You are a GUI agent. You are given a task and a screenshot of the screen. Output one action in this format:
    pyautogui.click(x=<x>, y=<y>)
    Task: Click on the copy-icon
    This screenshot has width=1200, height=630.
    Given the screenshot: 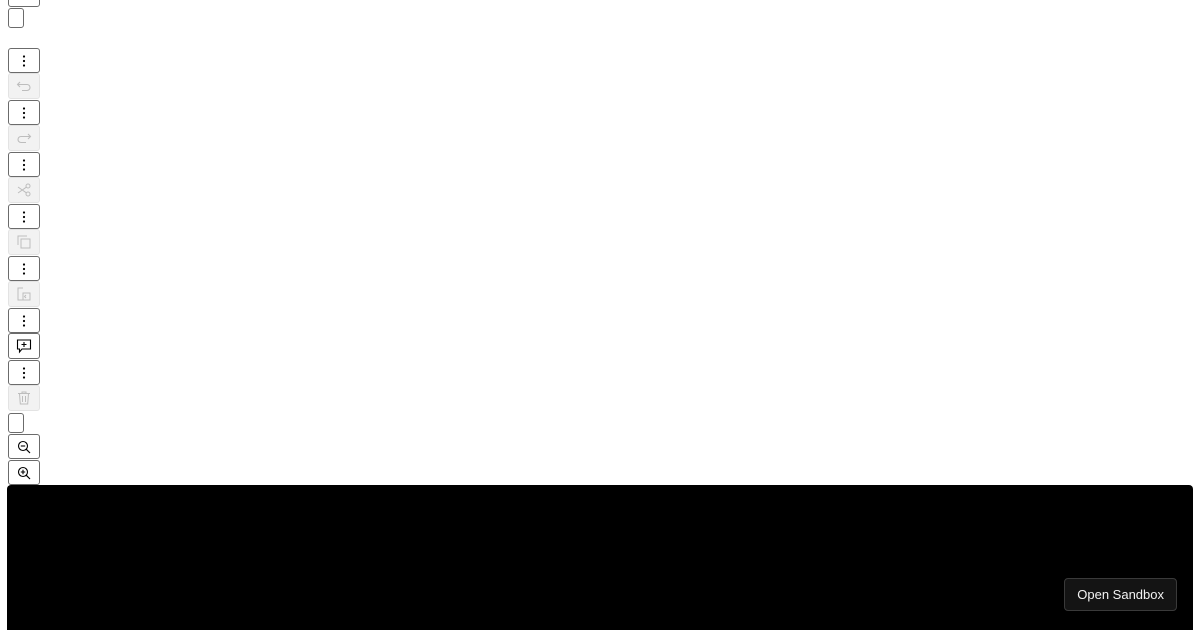 What is the action you would take?
    pyautogui.click(x=24, y=242)
    